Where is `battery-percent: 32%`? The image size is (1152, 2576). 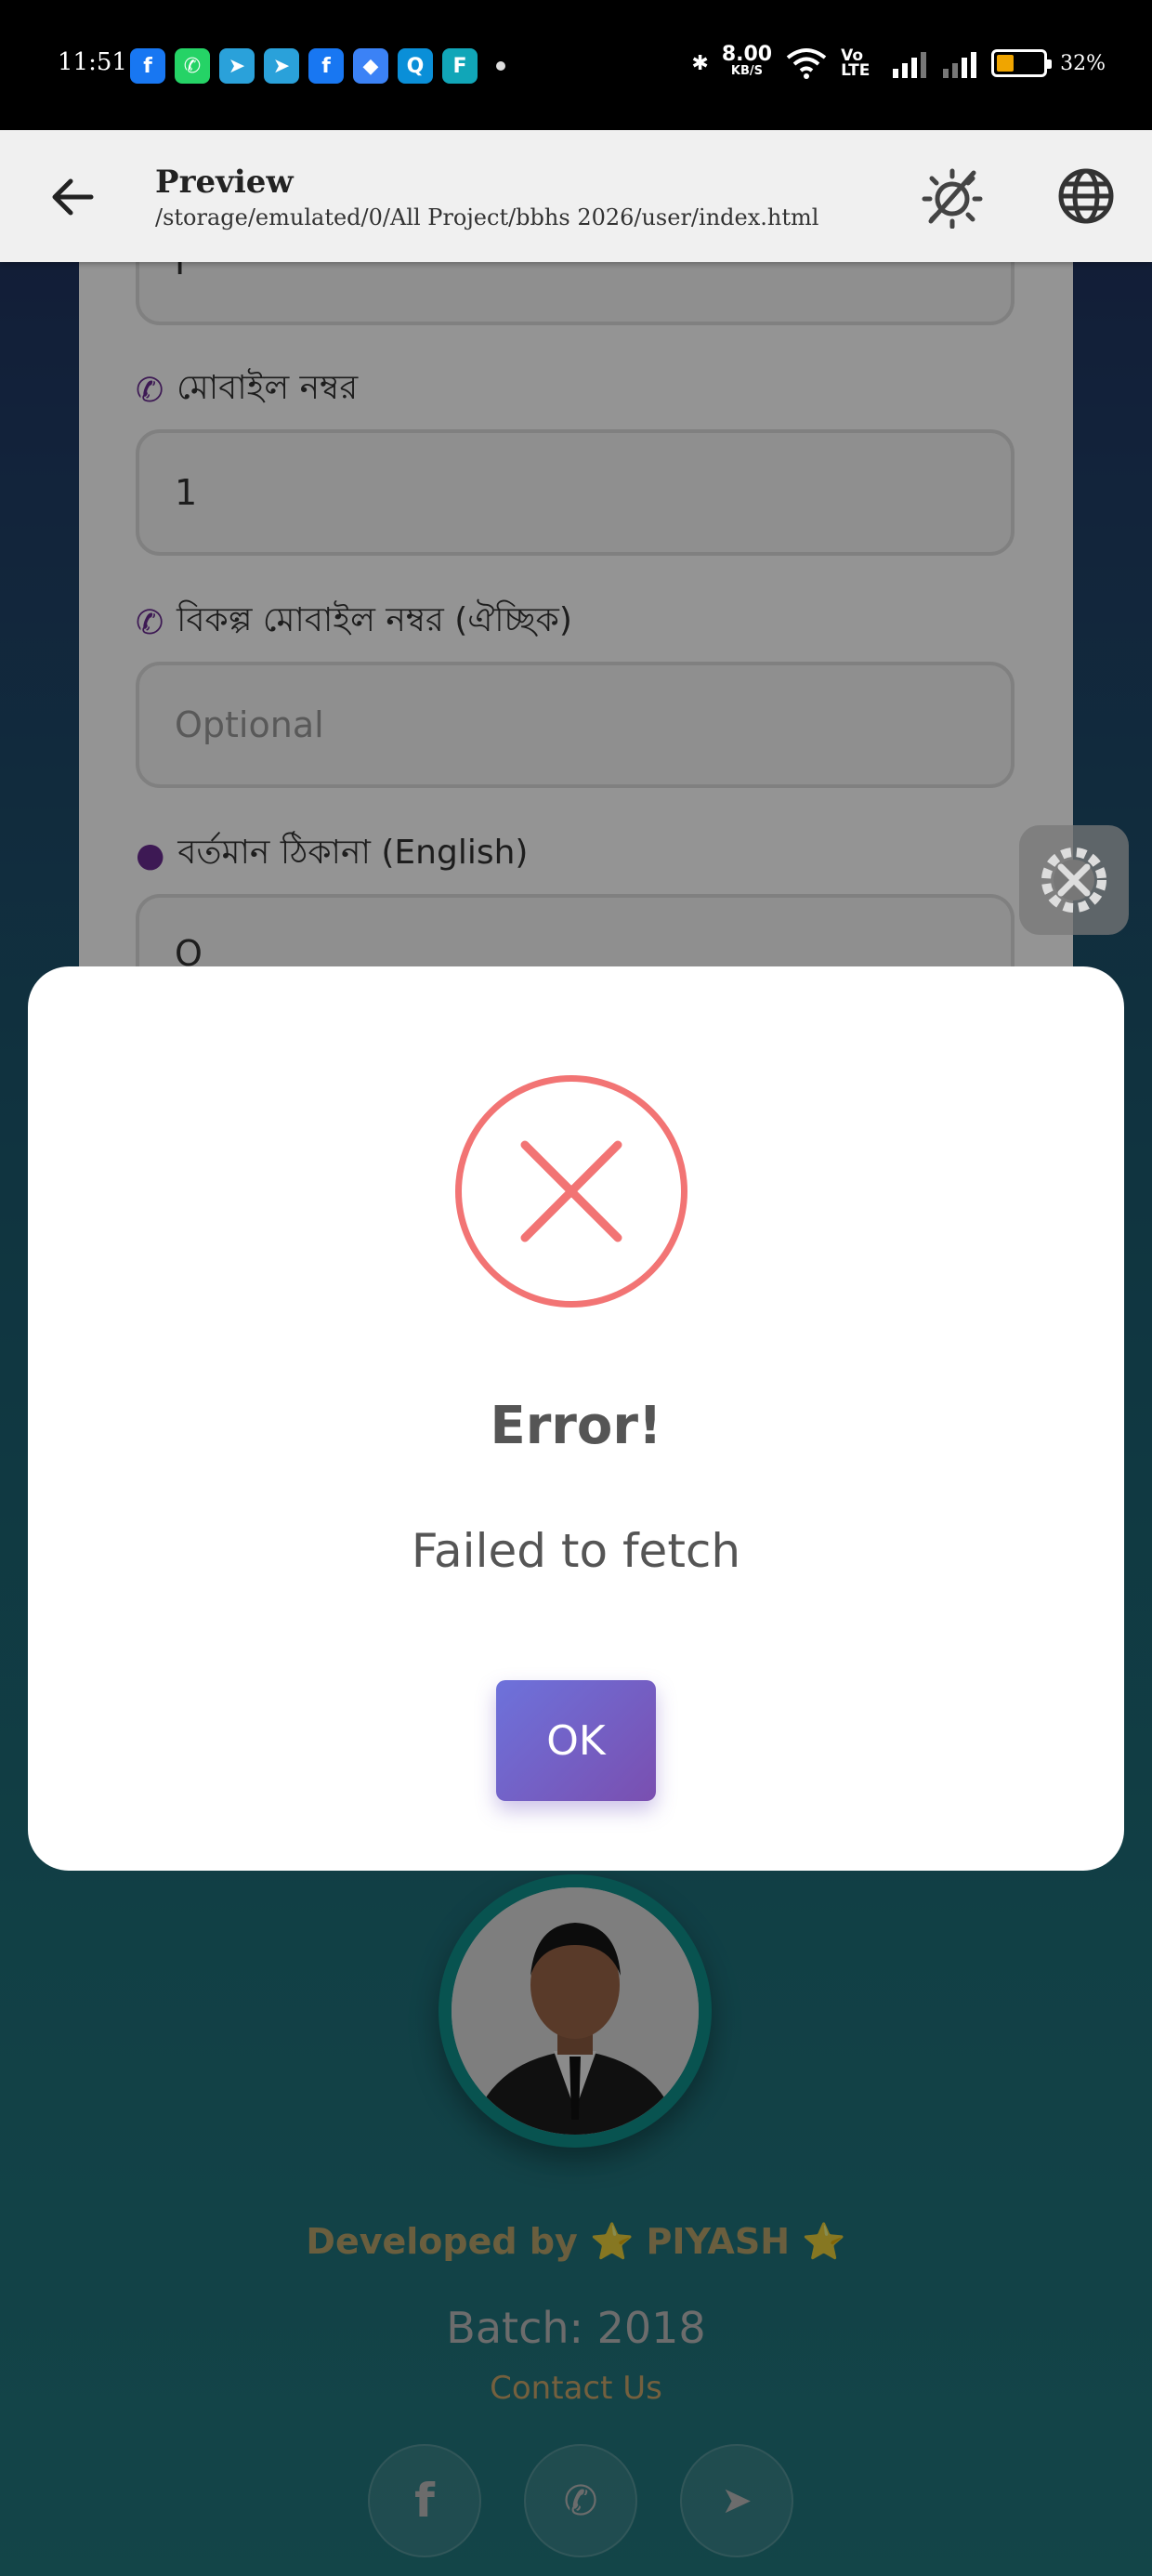
battery-percent: 32% is located at coordinates (1083, 63).